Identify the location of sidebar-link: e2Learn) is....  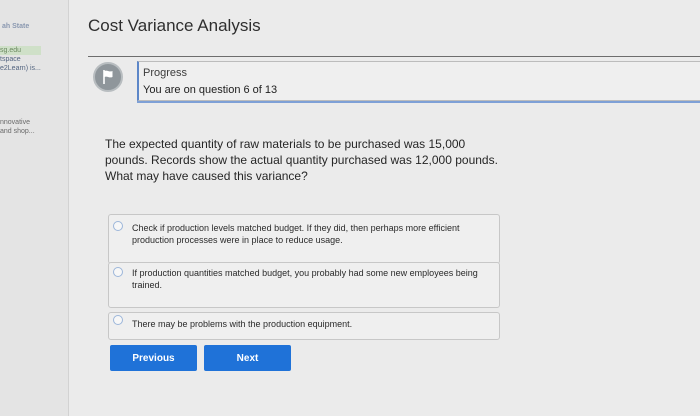
(20, 68).